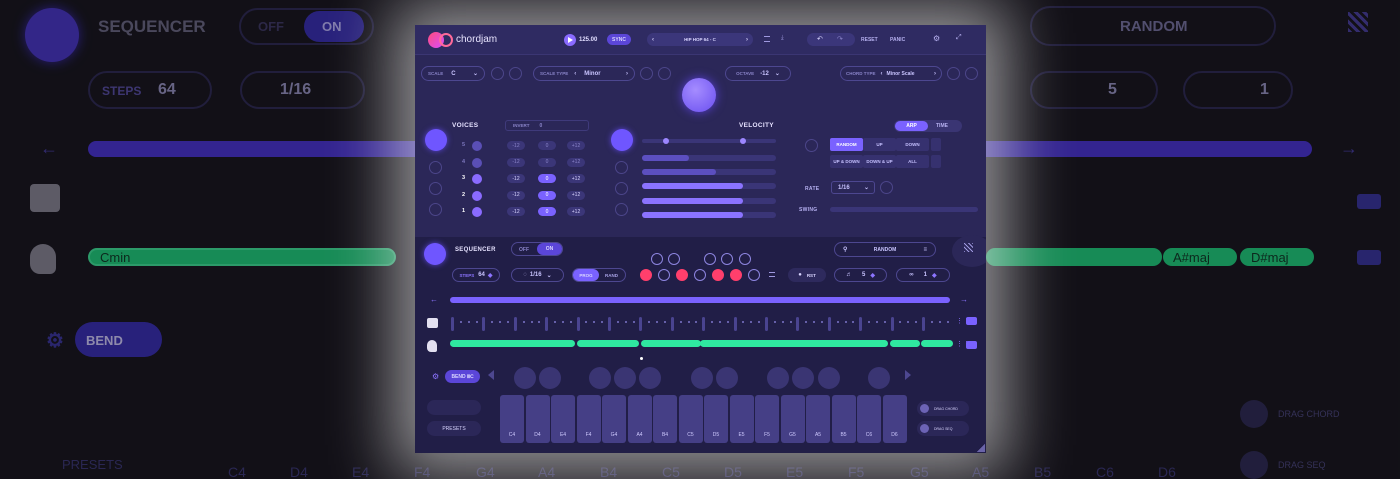 The width and height of the screenshot is (1400, 479). I want to click on repeat-selector: ♬ 5 ◆, so click(860, 275).